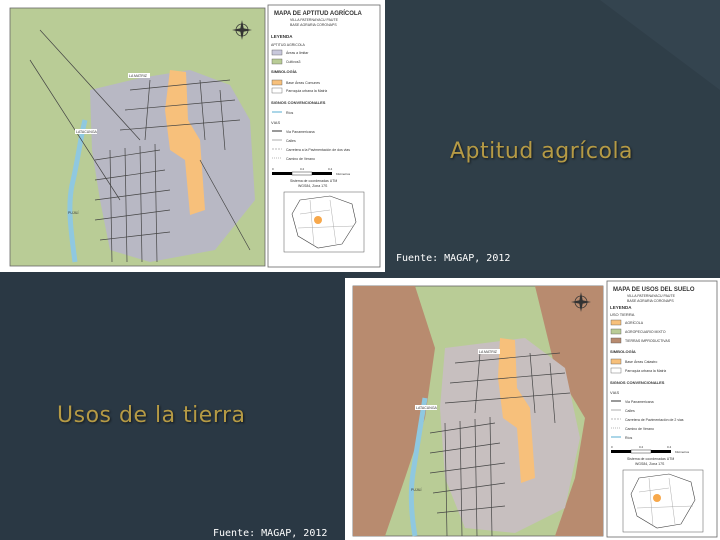 The height and width of the screenshot is (540, 720). Describe the element at coordinates (654, 420) in the screenshot. I see `legend-item: Carretera de Pavimentación de 2 vias` at that location.